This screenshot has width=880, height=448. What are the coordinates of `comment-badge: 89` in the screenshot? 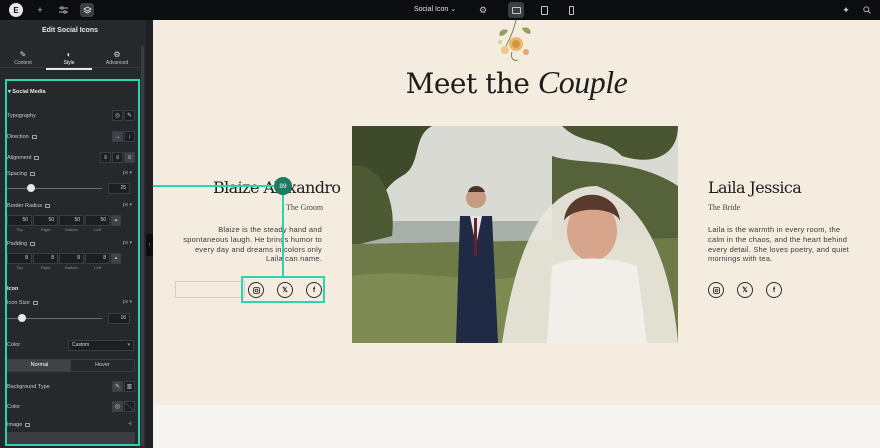 It's located at (283, 186).